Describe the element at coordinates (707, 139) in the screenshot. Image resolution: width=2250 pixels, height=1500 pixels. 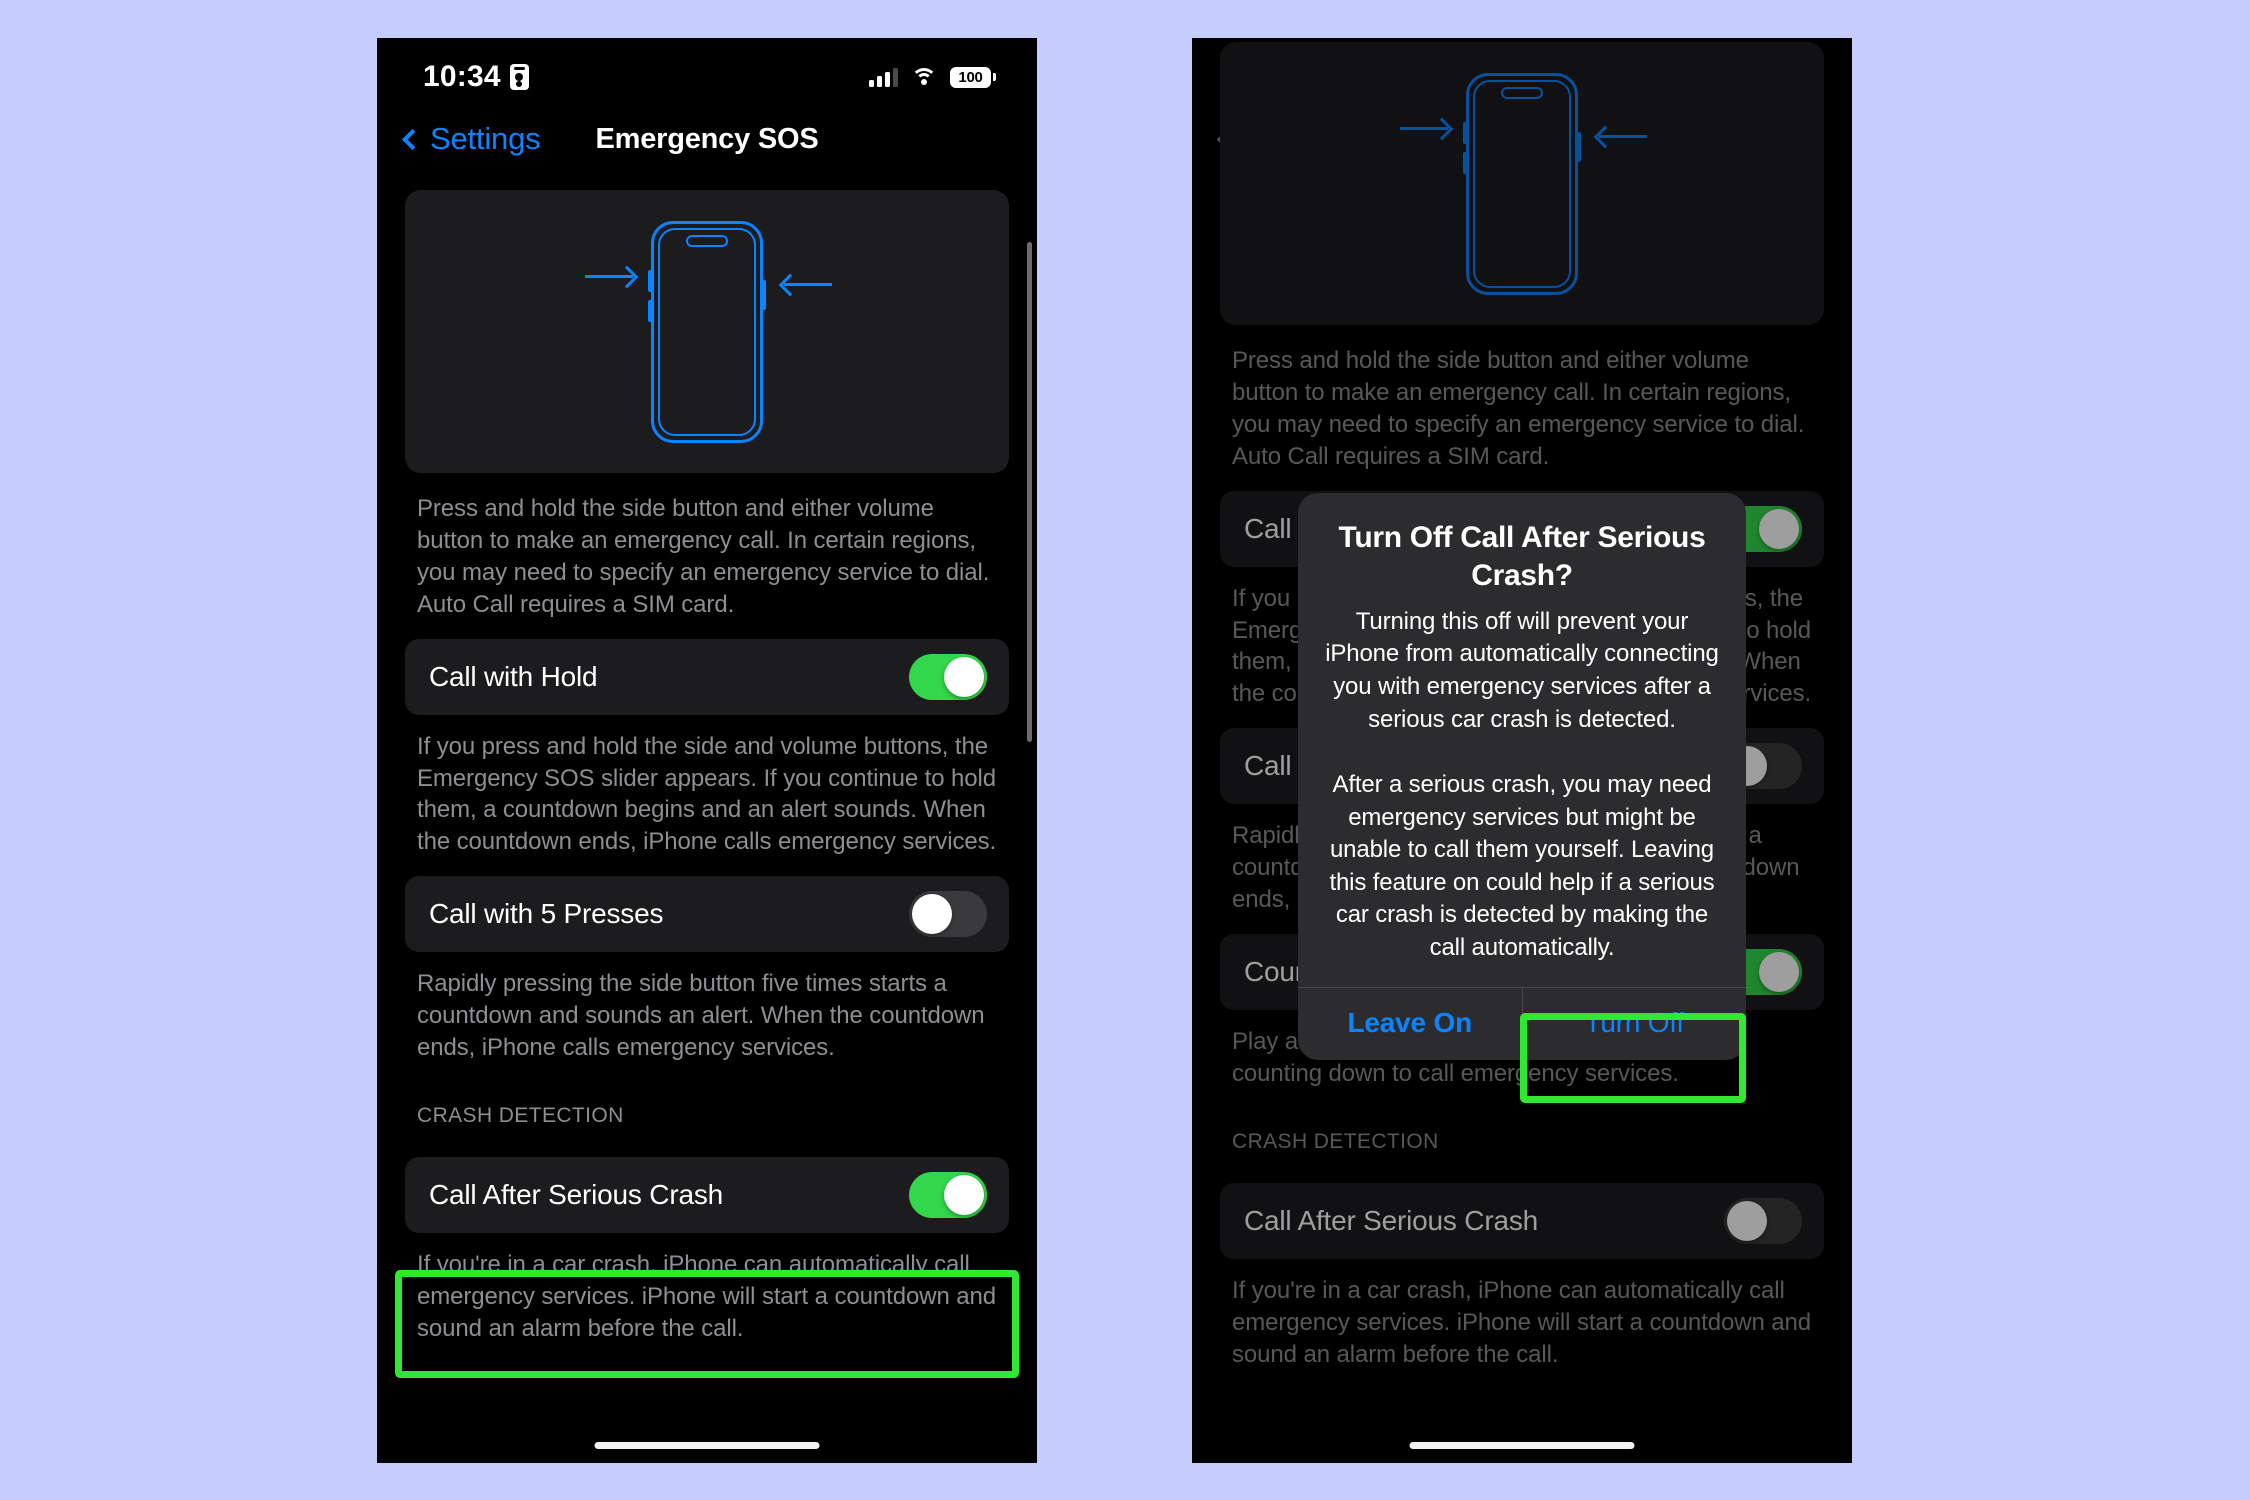
I see `navigation-bar: Settings Emergency SOS` at that location.